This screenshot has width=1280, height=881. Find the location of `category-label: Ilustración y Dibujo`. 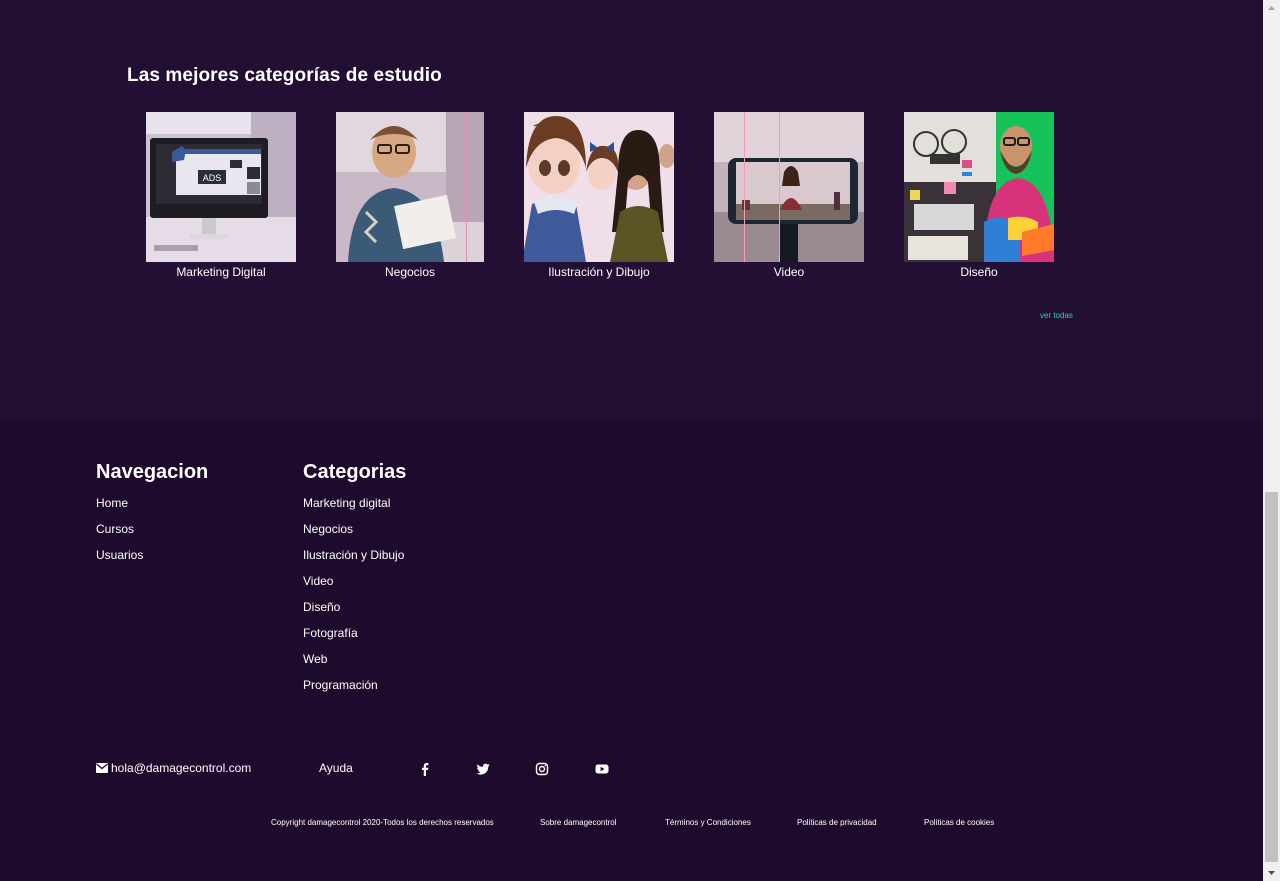

category-label: Ilustración y Dibujo is located at coordinates (599, 272).